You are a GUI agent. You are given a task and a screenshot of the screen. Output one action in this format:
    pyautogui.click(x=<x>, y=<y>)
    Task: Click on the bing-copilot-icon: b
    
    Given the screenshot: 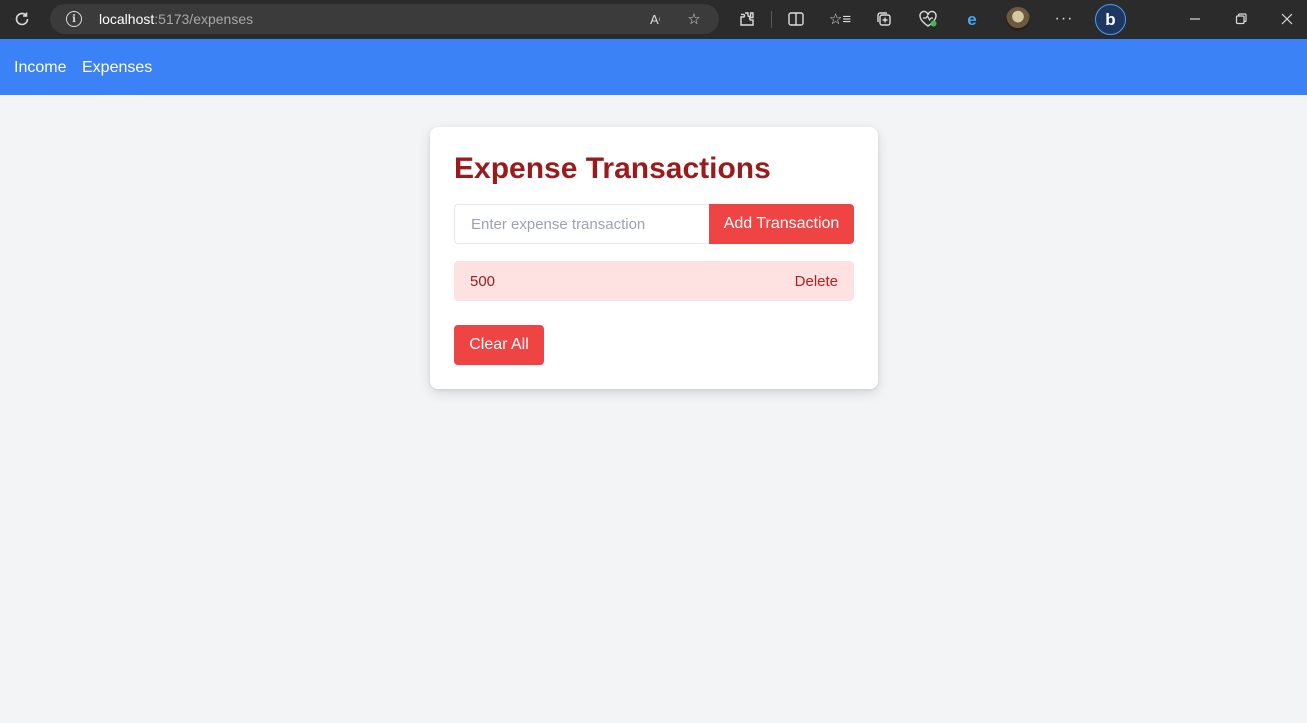 What is the action you would take?
    pyautogui.click(x=1110, y=19)
    